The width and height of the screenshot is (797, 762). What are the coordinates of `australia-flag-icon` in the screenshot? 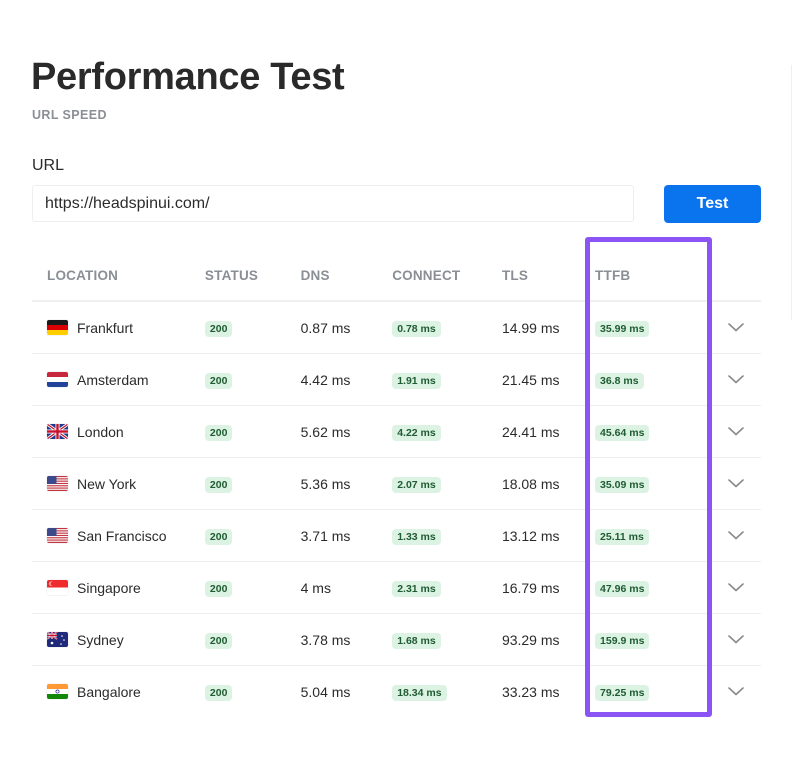 It's located at (57, 639).